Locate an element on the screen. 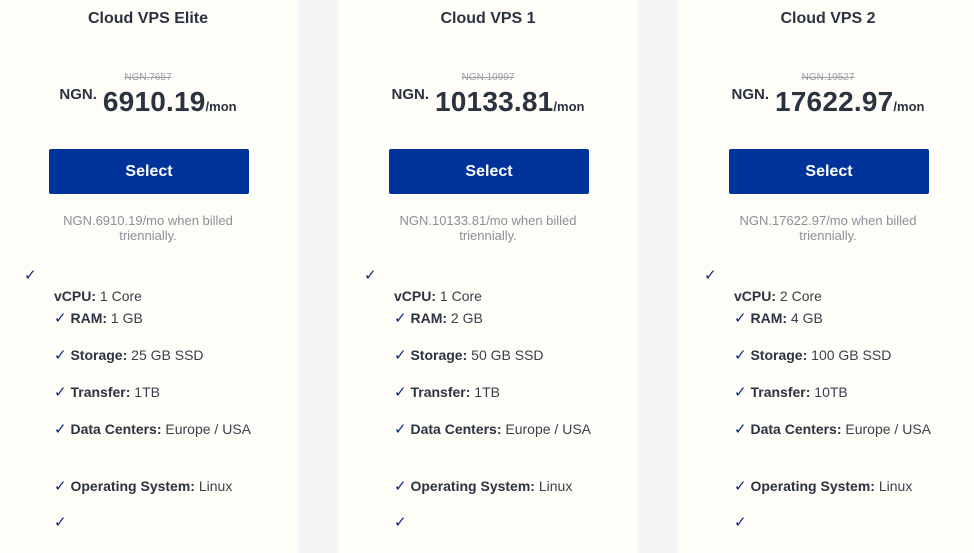 This screenshot has height=553, width=974. feature-value: 2 Core is located at coordinates (800, 296).